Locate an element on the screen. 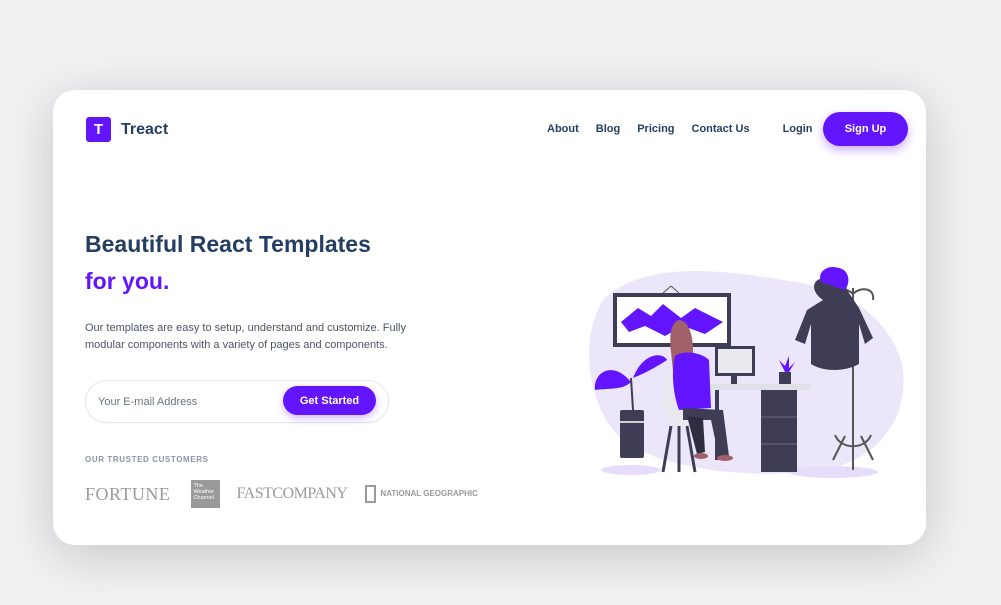 The width and height of the screenshot is (1001, 605). natgeo-text: NATIONAL GEOGRAPHIC is located at coordinates (429, 493).